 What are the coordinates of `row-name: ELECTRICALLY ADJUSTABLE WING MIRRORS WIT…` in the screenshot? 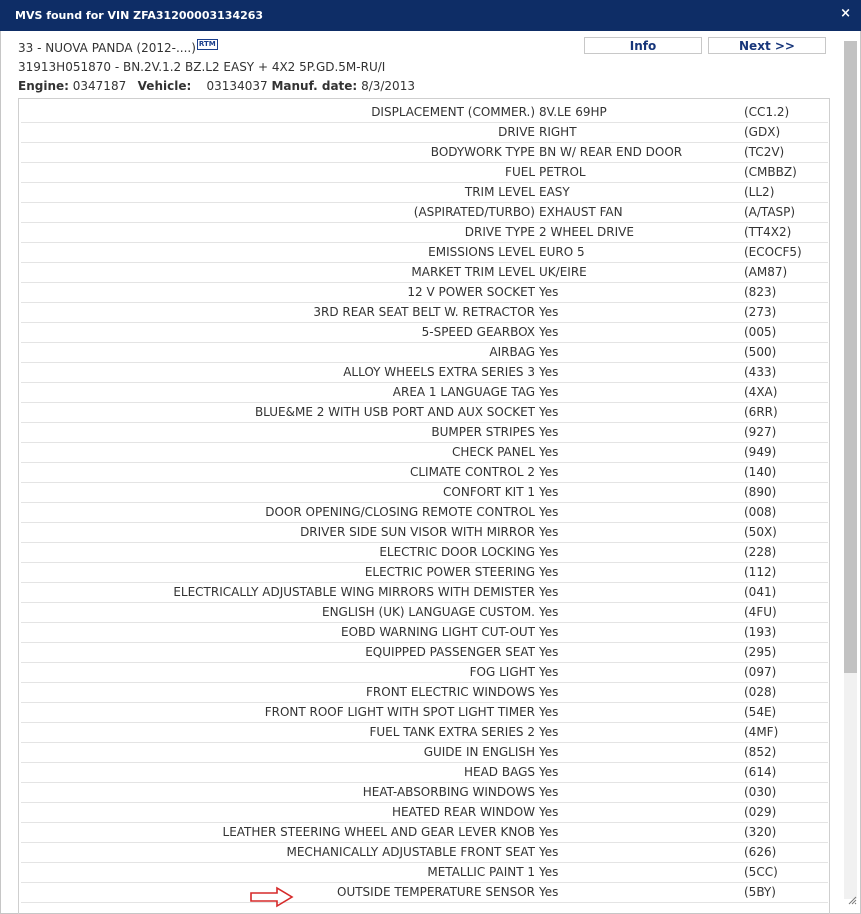 It's located at (280, 593).